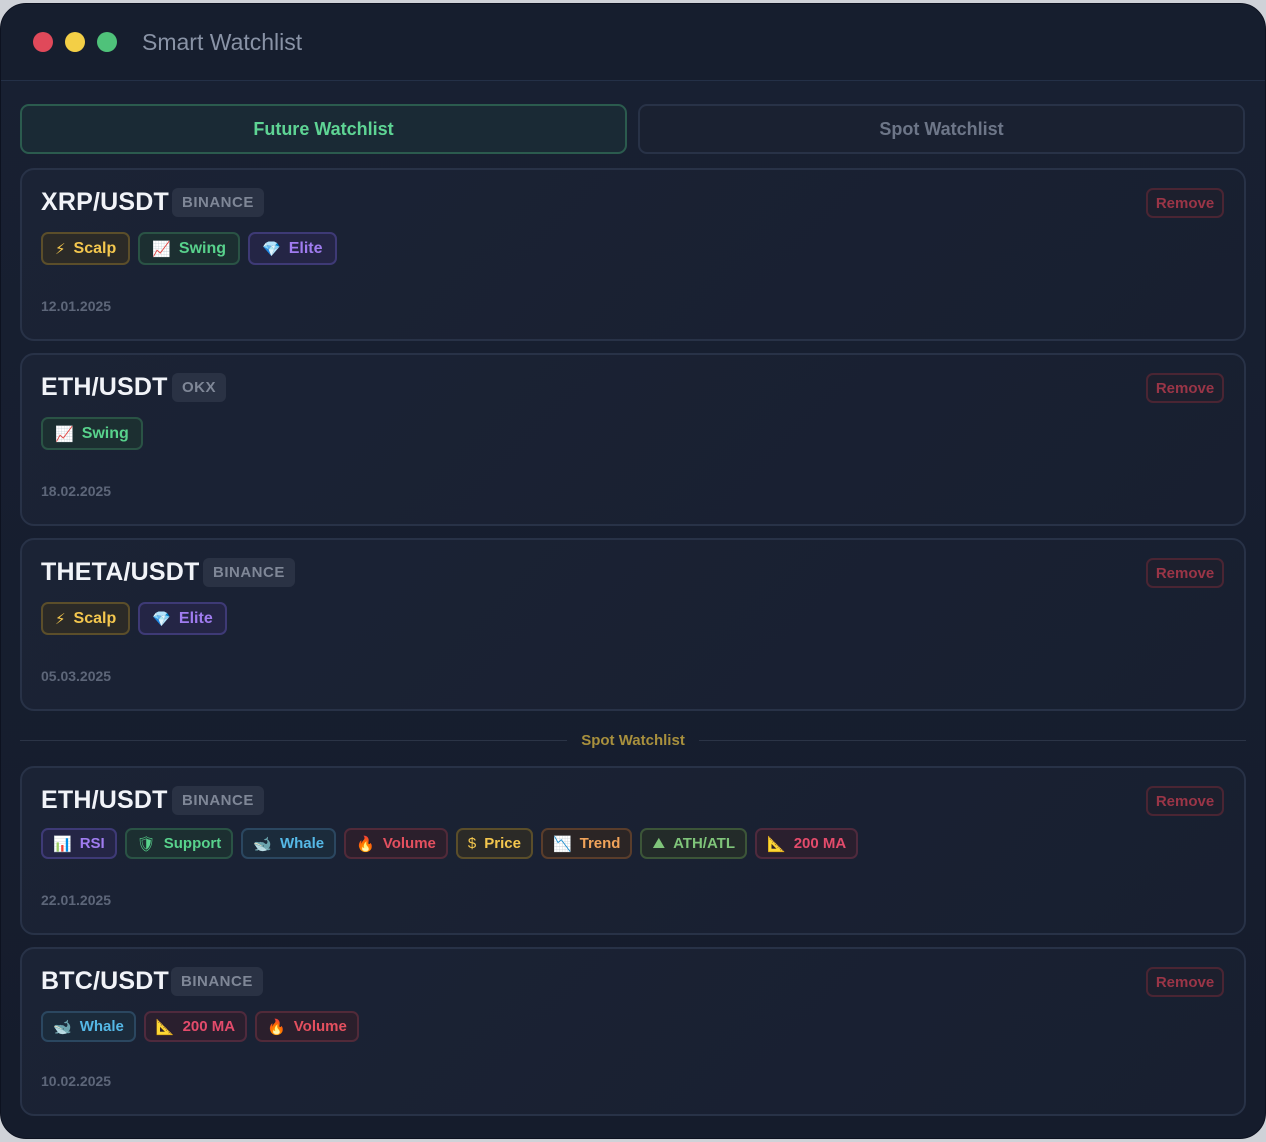  I want to click on added-date: 05.03.2025, so click(76, 676).